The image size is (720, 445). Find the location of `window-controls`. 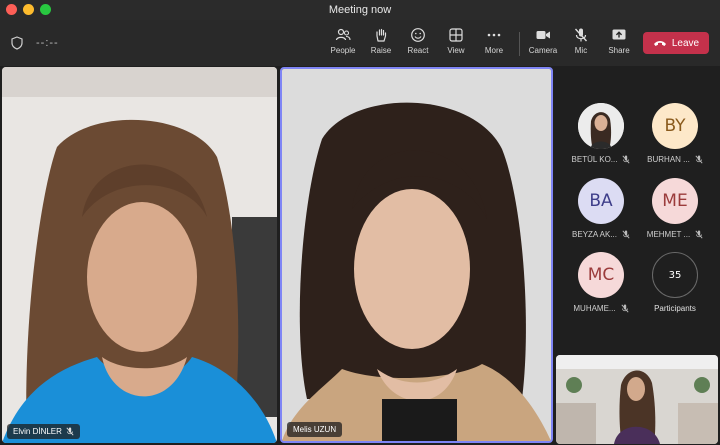

window-controls is located at coordinates (28, 9).